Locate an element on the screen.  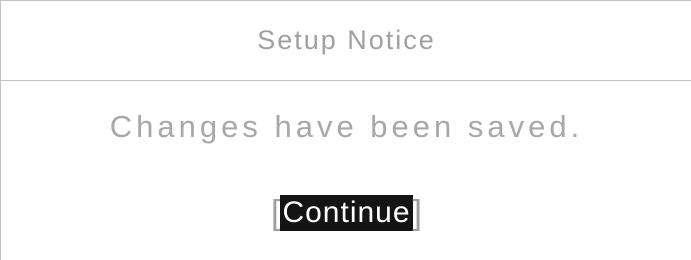
continue-button: Continue is located at coordinates (346, 213).